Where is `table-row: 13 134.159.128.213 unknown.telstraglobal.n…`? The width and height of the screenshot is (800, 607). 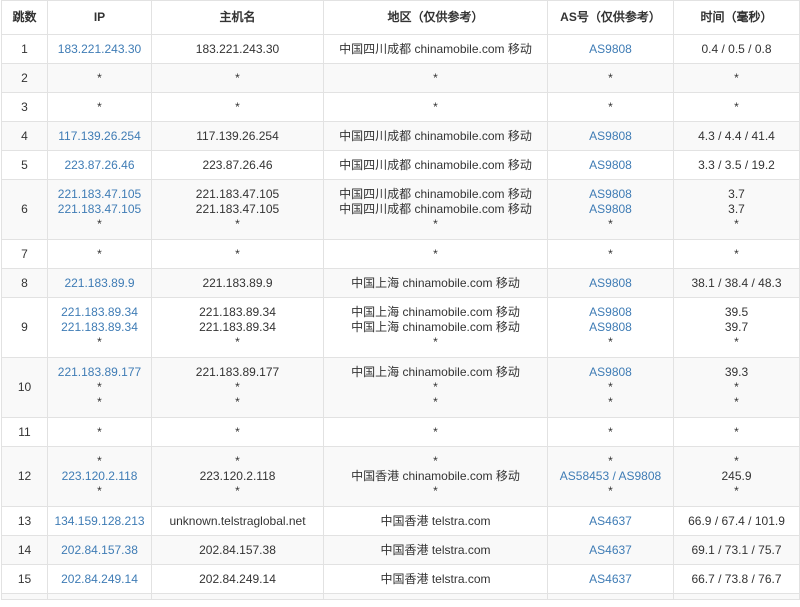
table-row: 13 134.159.128.213 unknown.telstraglobal.n… is located at coordinates (400, 521).